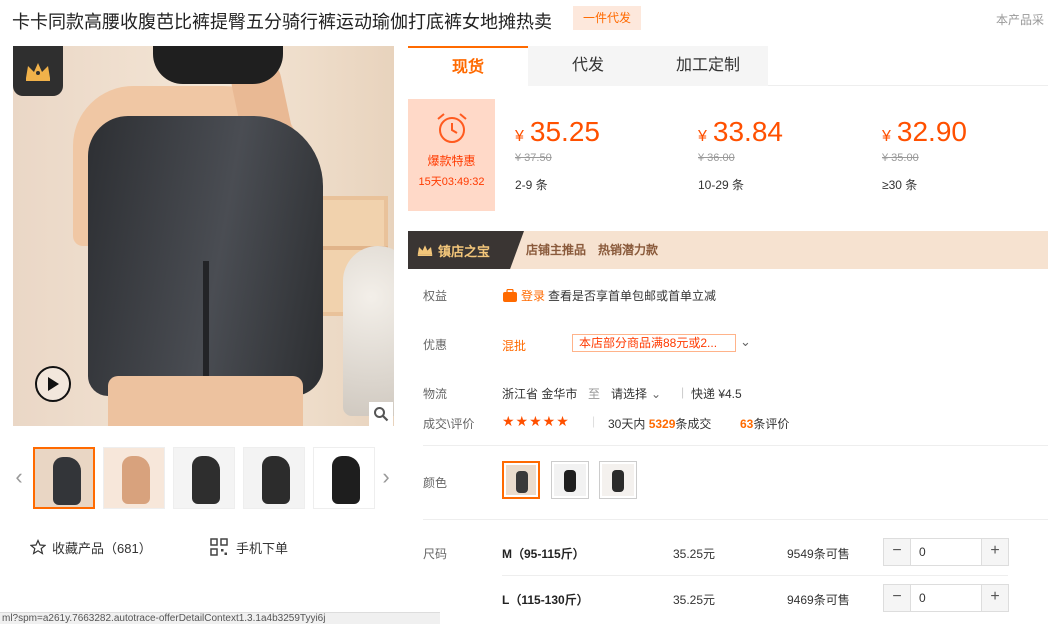 This screenshot has width=1054, height=624. I want to click on deals-label: 成交\评价, so click(449, 424).